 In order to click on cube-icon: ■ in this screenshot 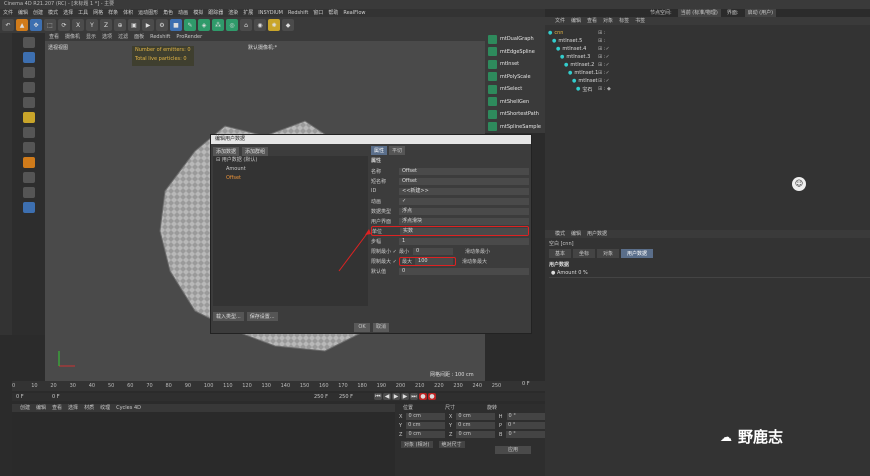, I will do `click(176, 25)`.